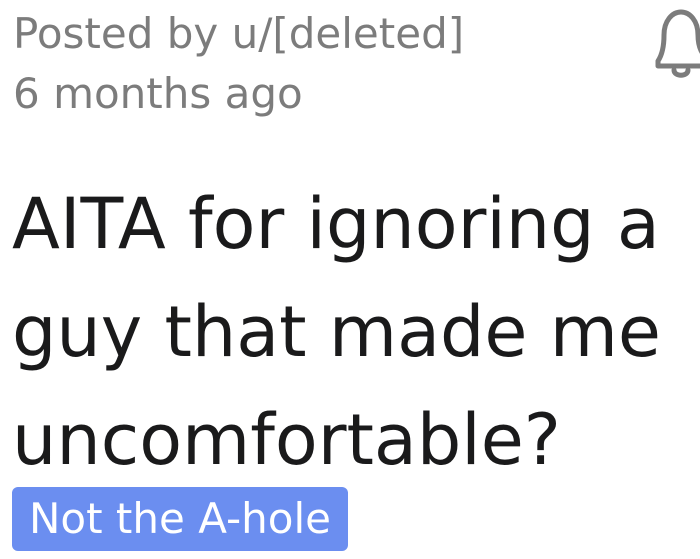 The image size is (700, 559). What do you see at coordinates (336, 332) in the screenshot?
I see `post-title-line-2: guy that made me` at bounding box center [336, 332].